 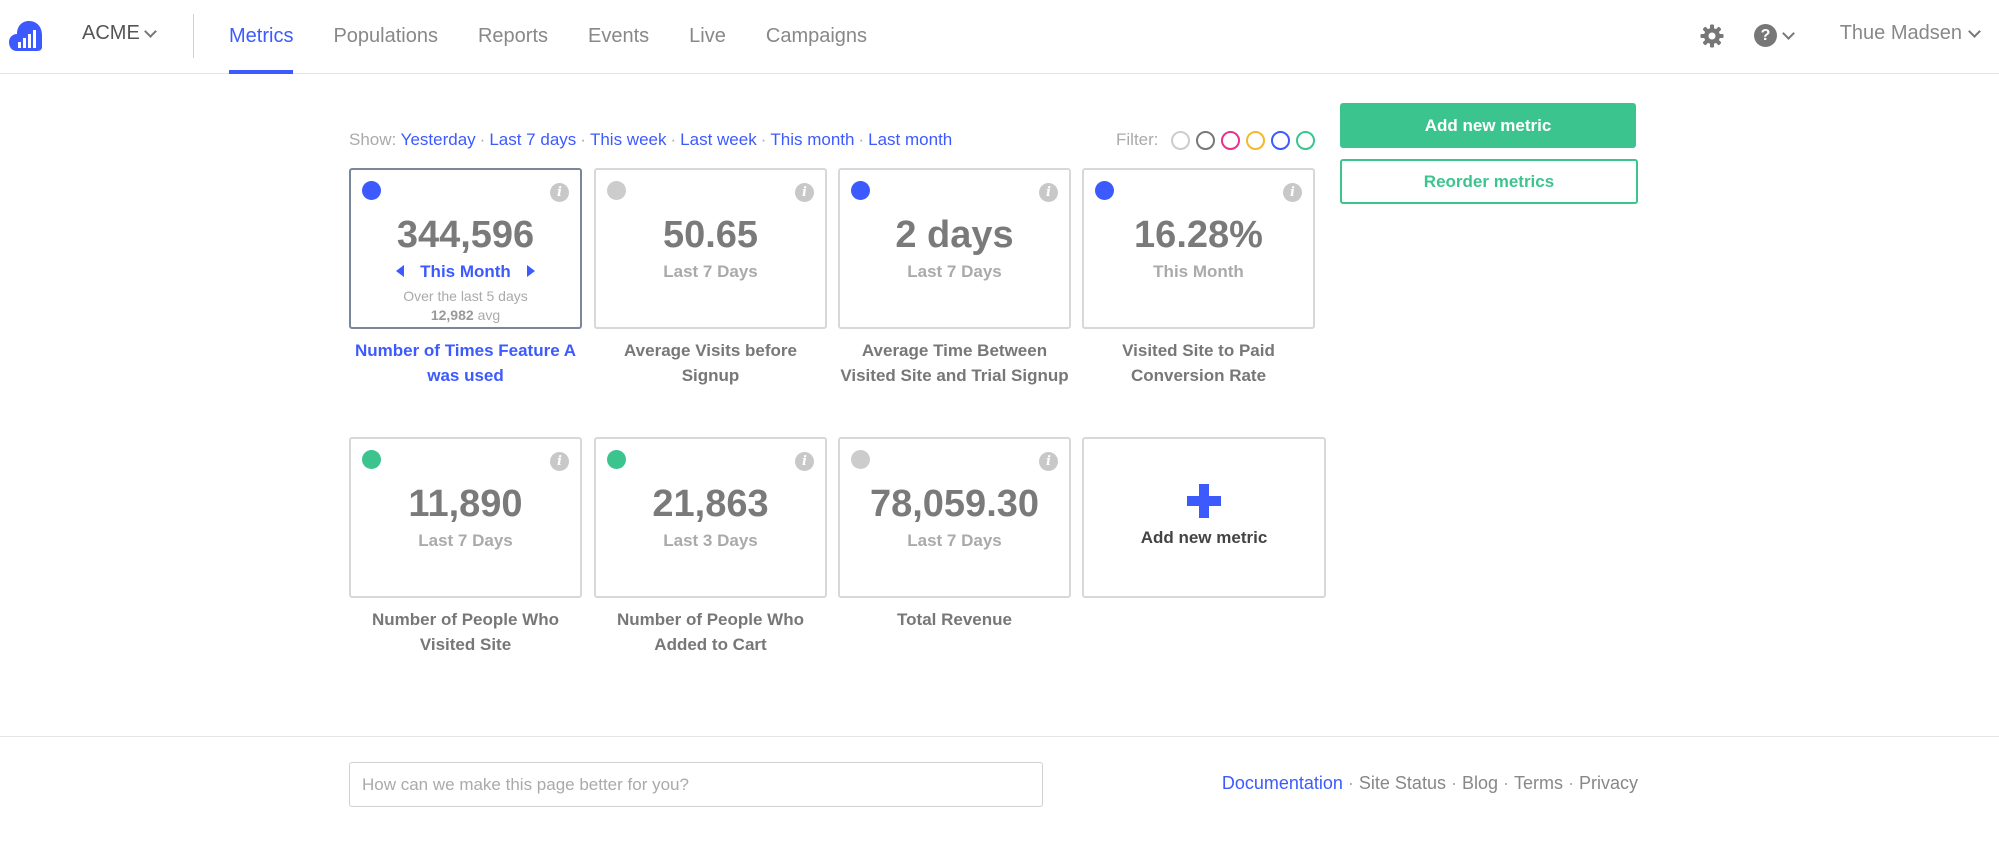 What do you see at coordinates (1215, 140) in the screenshot?
I see `color-filter: Filter:` at bounding box center [1215, 140].